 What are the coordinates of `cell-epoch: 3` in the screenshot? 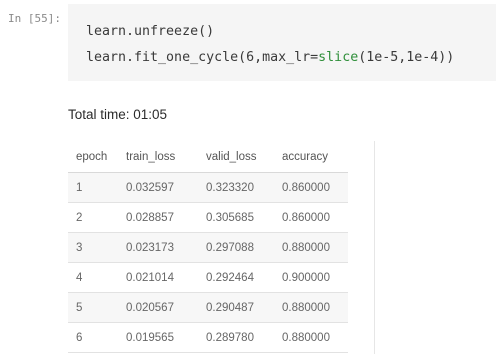 It's located at (93, 247).